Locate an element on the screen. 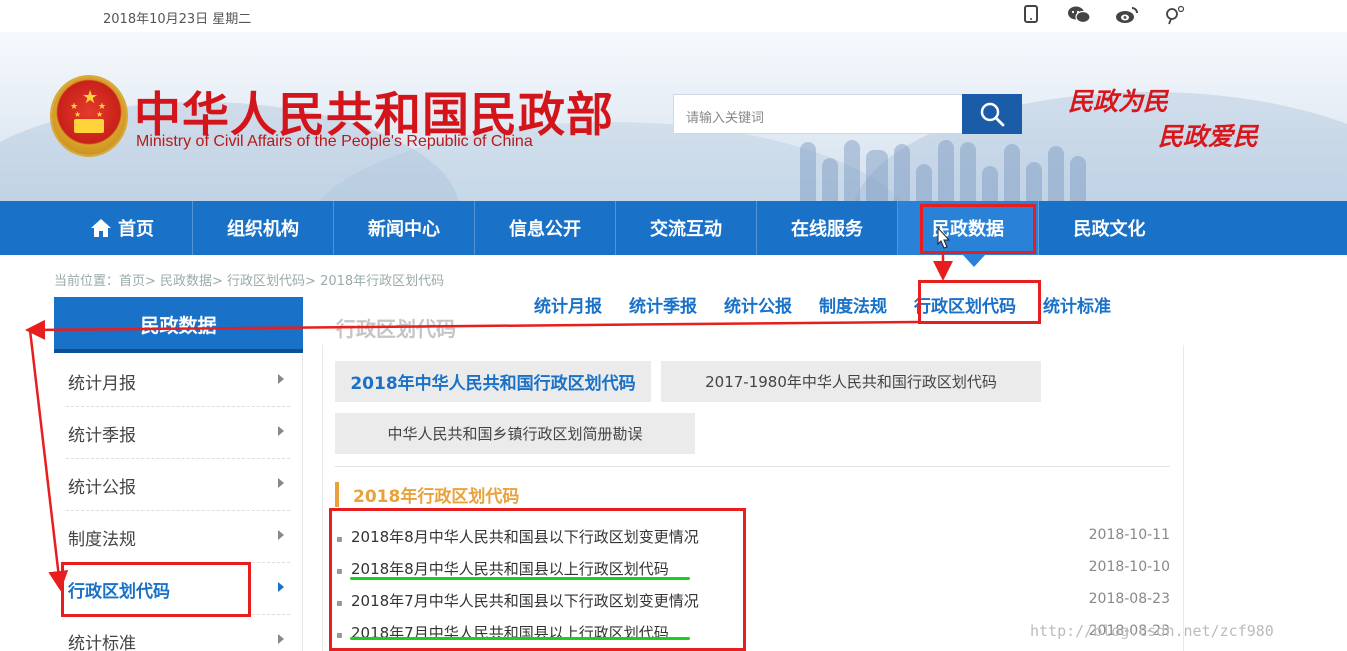 The width and height of the screenshot is (1347, 651). arrow-subnav-to-sidebar is located at coordinates (472, 329).